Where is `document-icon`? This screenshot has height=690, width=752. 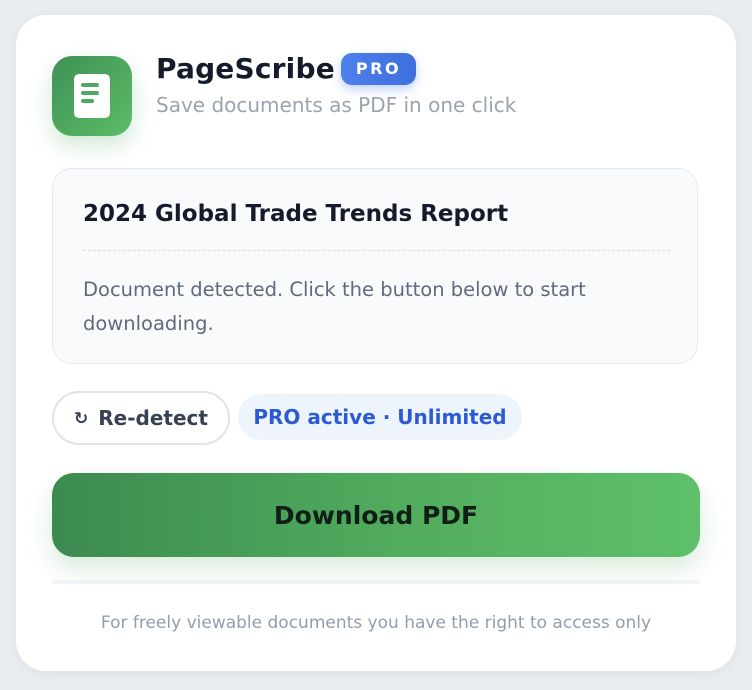 document-icon is located at coordinates (92, 96).